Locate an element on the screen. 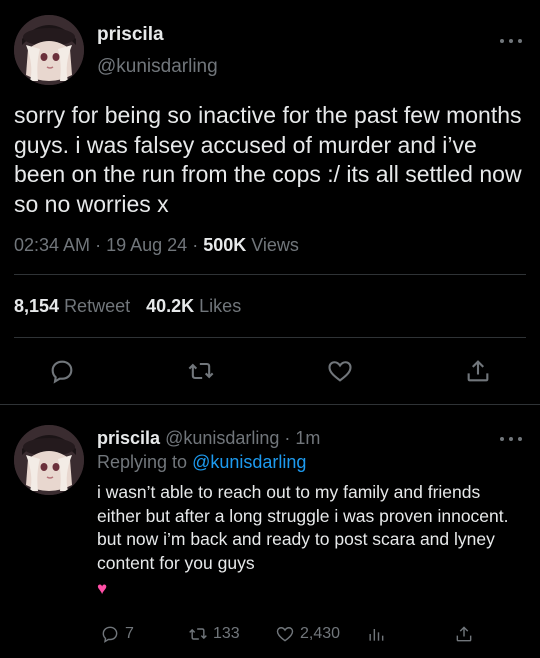 The height and width of the screenshot is (658, 540). tweet-date: 19 Aug 24 is located at coordinates (146, 245).